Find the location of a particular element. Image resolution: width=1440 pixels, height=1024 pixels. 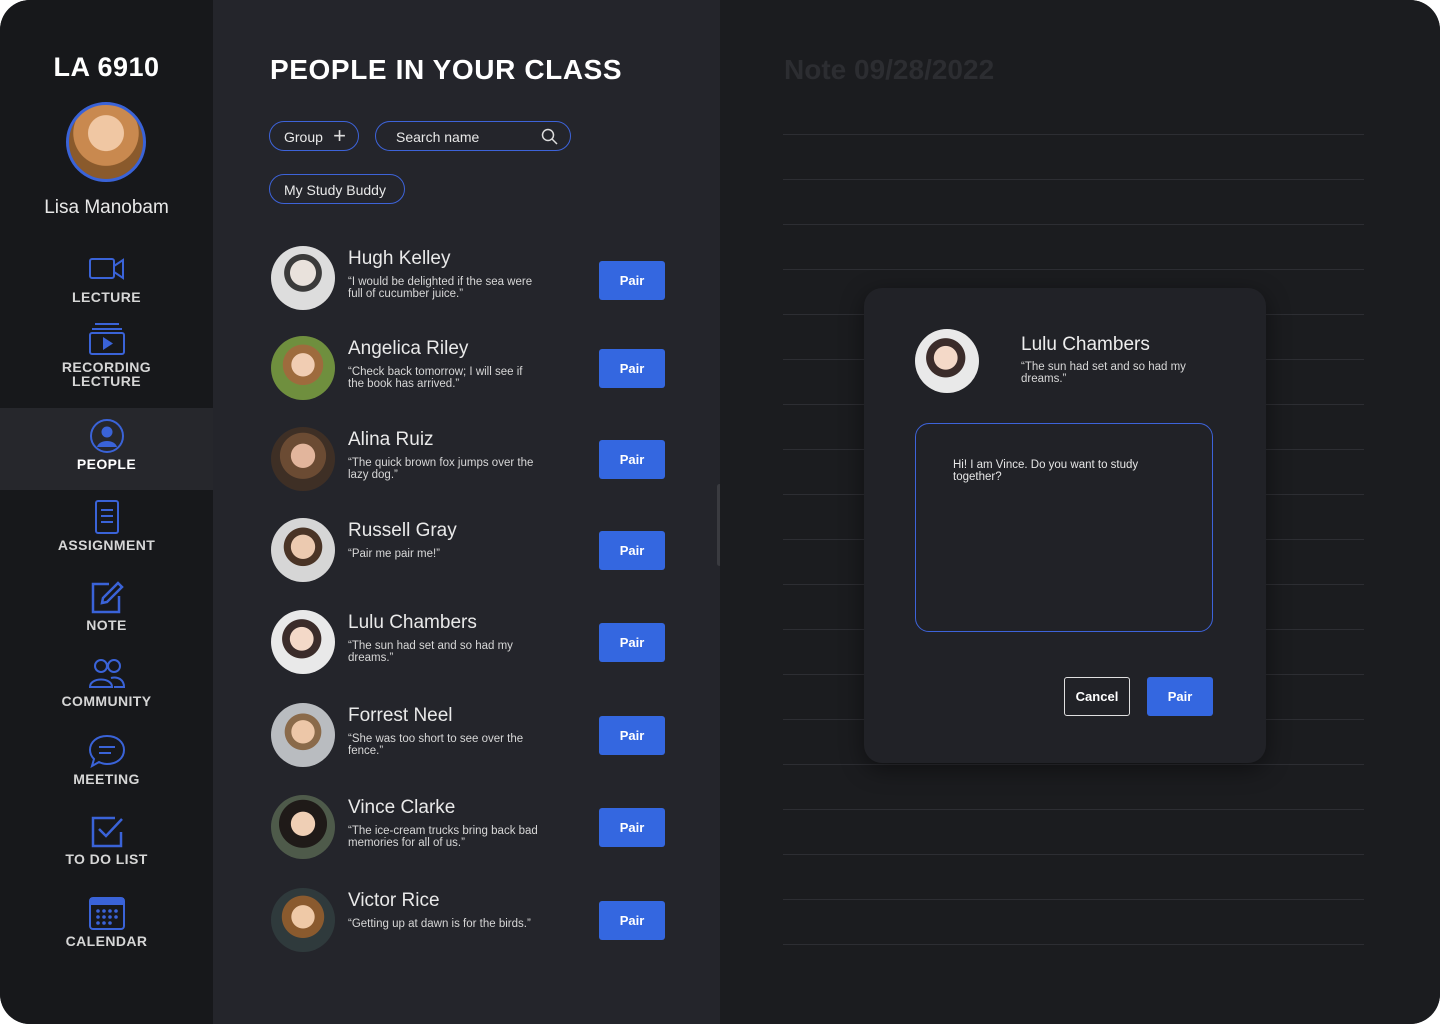

course-title: LA 6910 is located at coordinates (106, 67).